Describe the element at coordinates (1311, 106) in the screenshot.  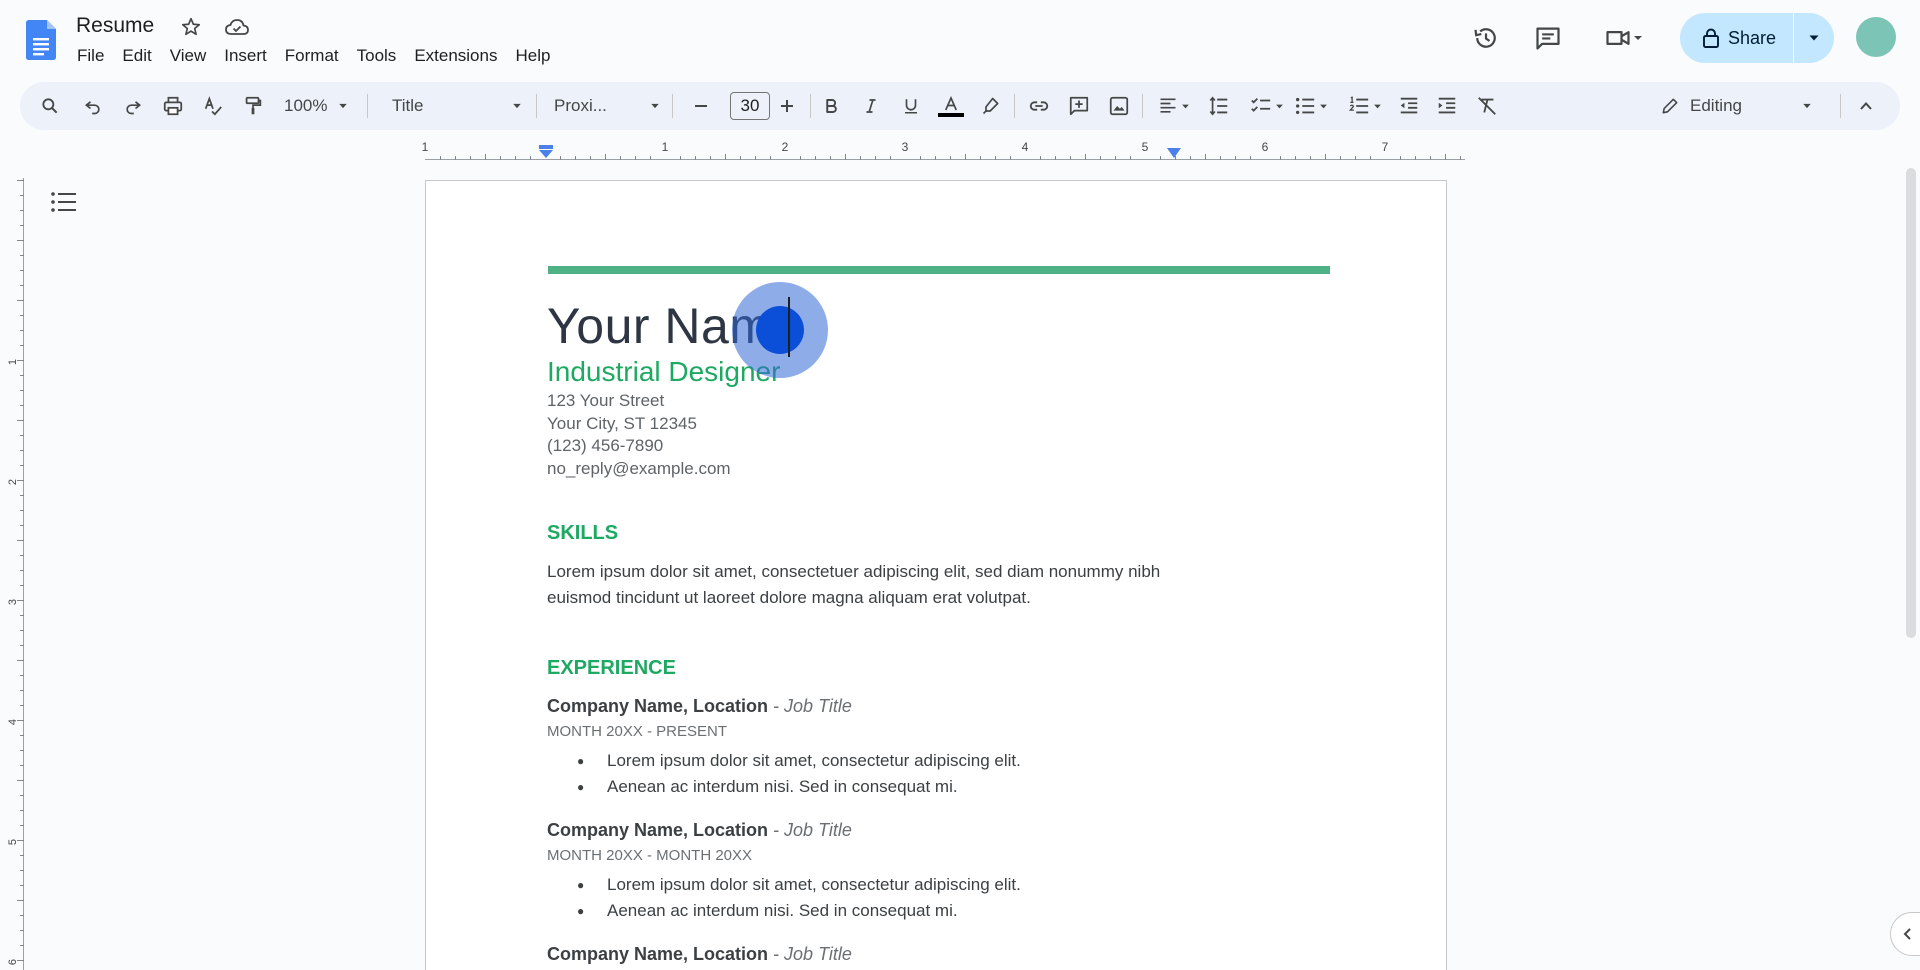
I see `bulleted-list-button` at that location.